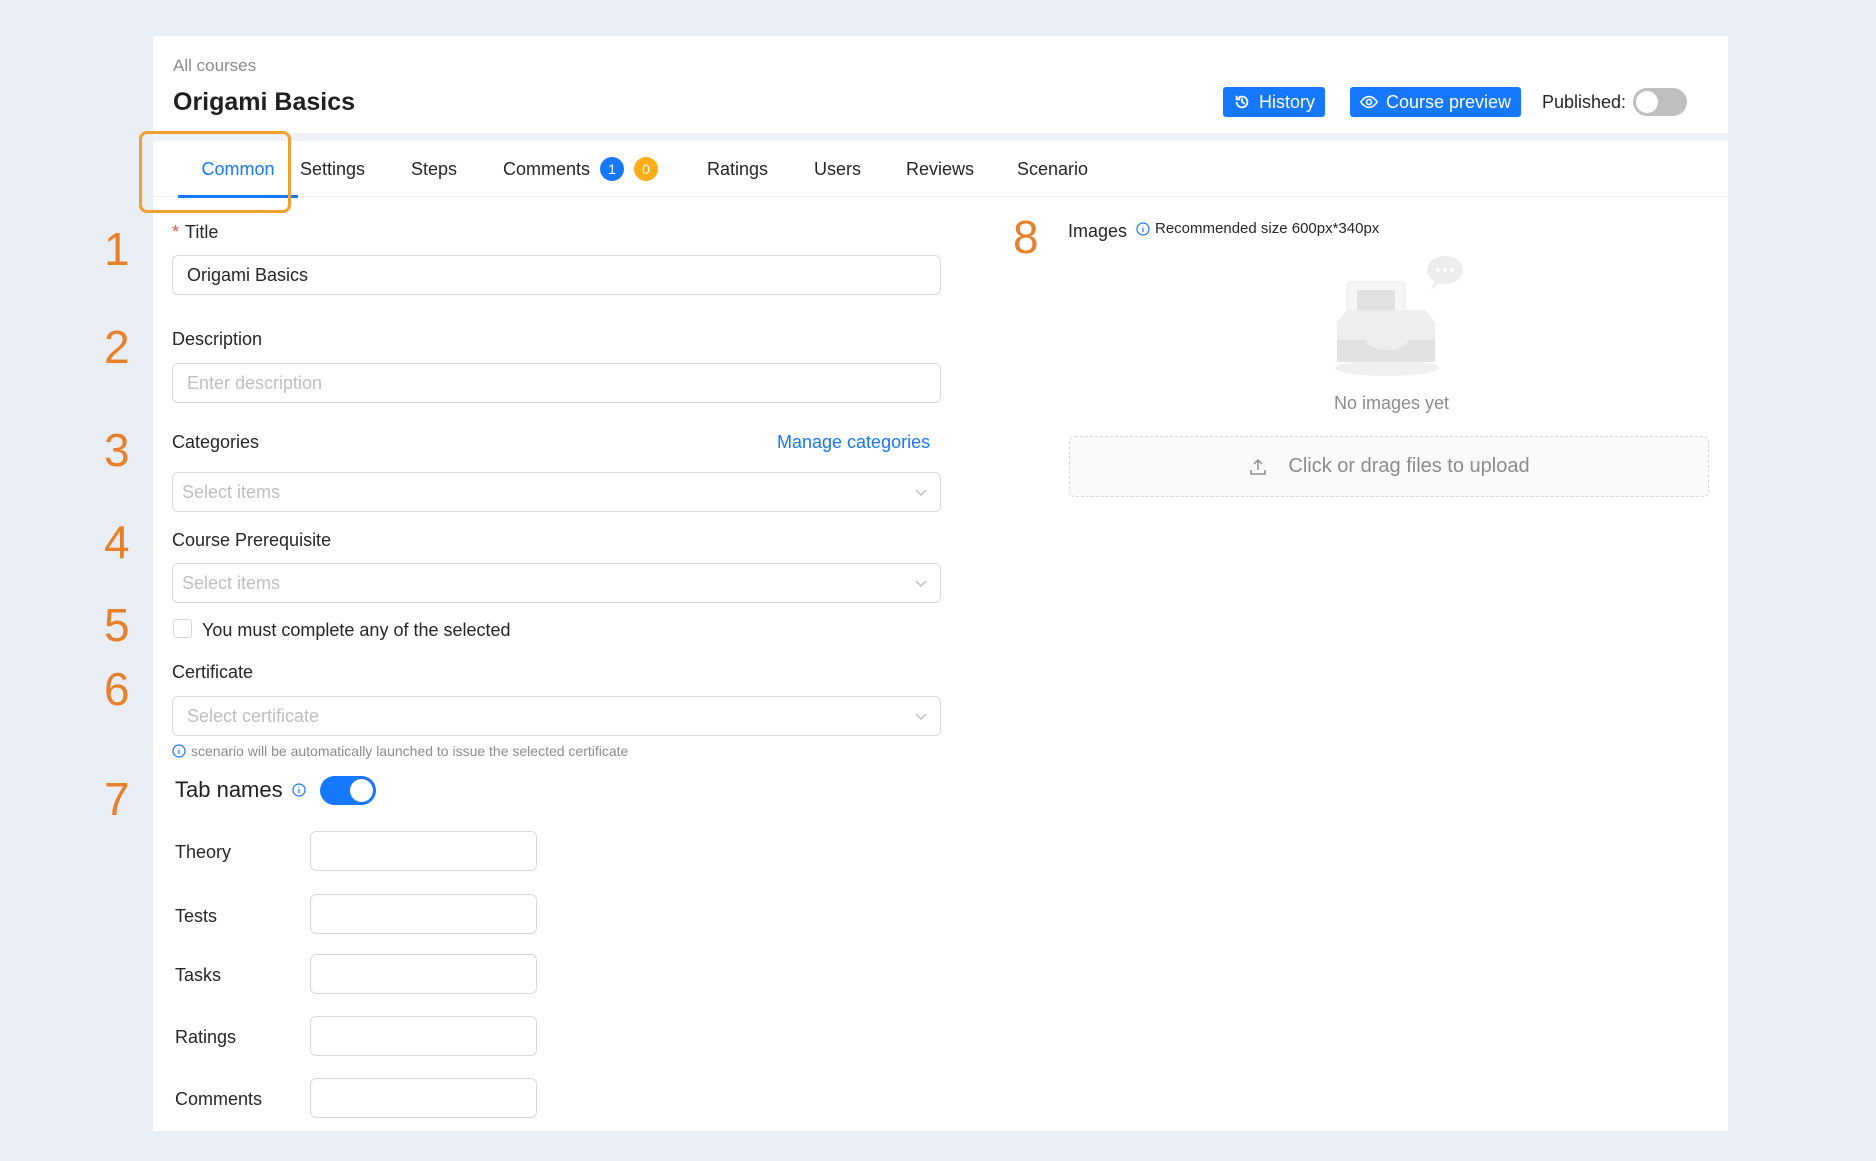 This screenshot has height=1161, width=1876. What do you see at coordinates (423, 851) in the screenshot?
I see `tab-name-input-theory` at bounding box center [423, 851].